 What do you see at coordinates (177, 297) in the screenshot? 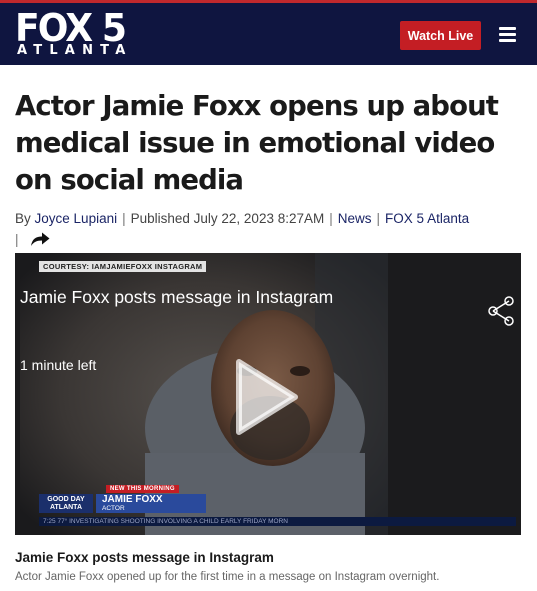
I see `video-title-overlay: Jamie Foxx posts message in Instagram` at bounding box center [177, 297].